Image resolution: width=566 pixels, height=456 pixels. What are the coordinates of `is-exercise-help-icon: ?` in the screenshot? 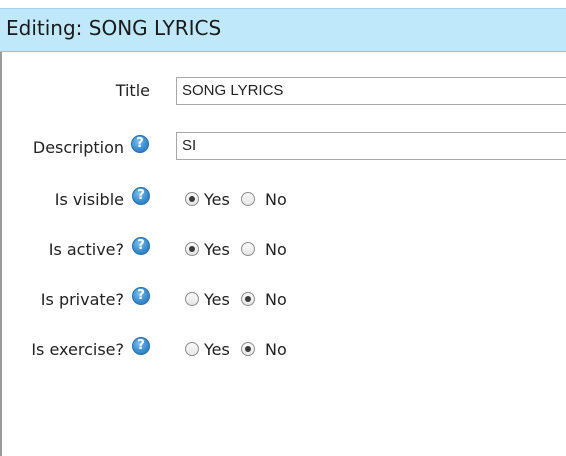 It's located at (141, 346).